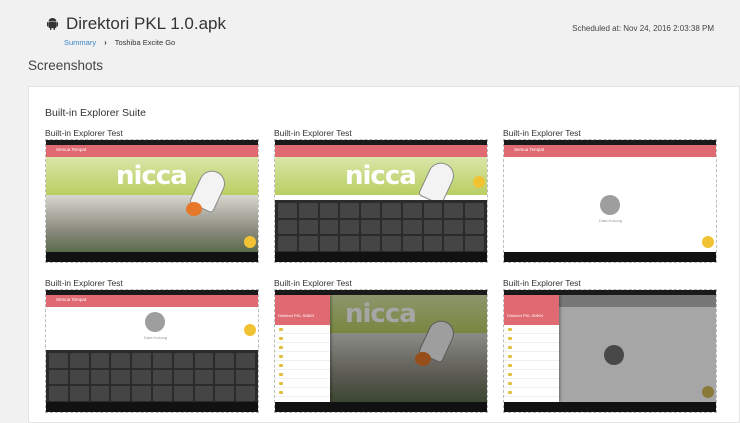  Describe the element at coordinates (146, 23) in the screenshot. I see `app-title-text: Direktori PKL 1.0.apk` at that location.